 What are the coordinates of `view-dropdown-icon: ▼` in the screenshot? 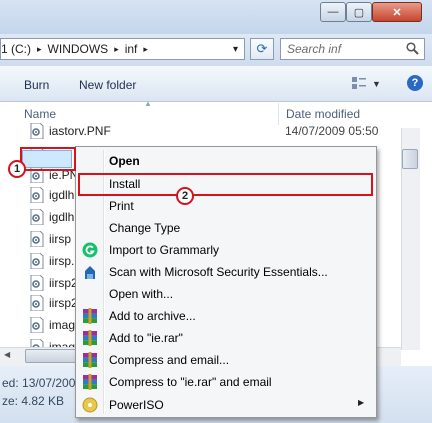 It's located at (376, 84).